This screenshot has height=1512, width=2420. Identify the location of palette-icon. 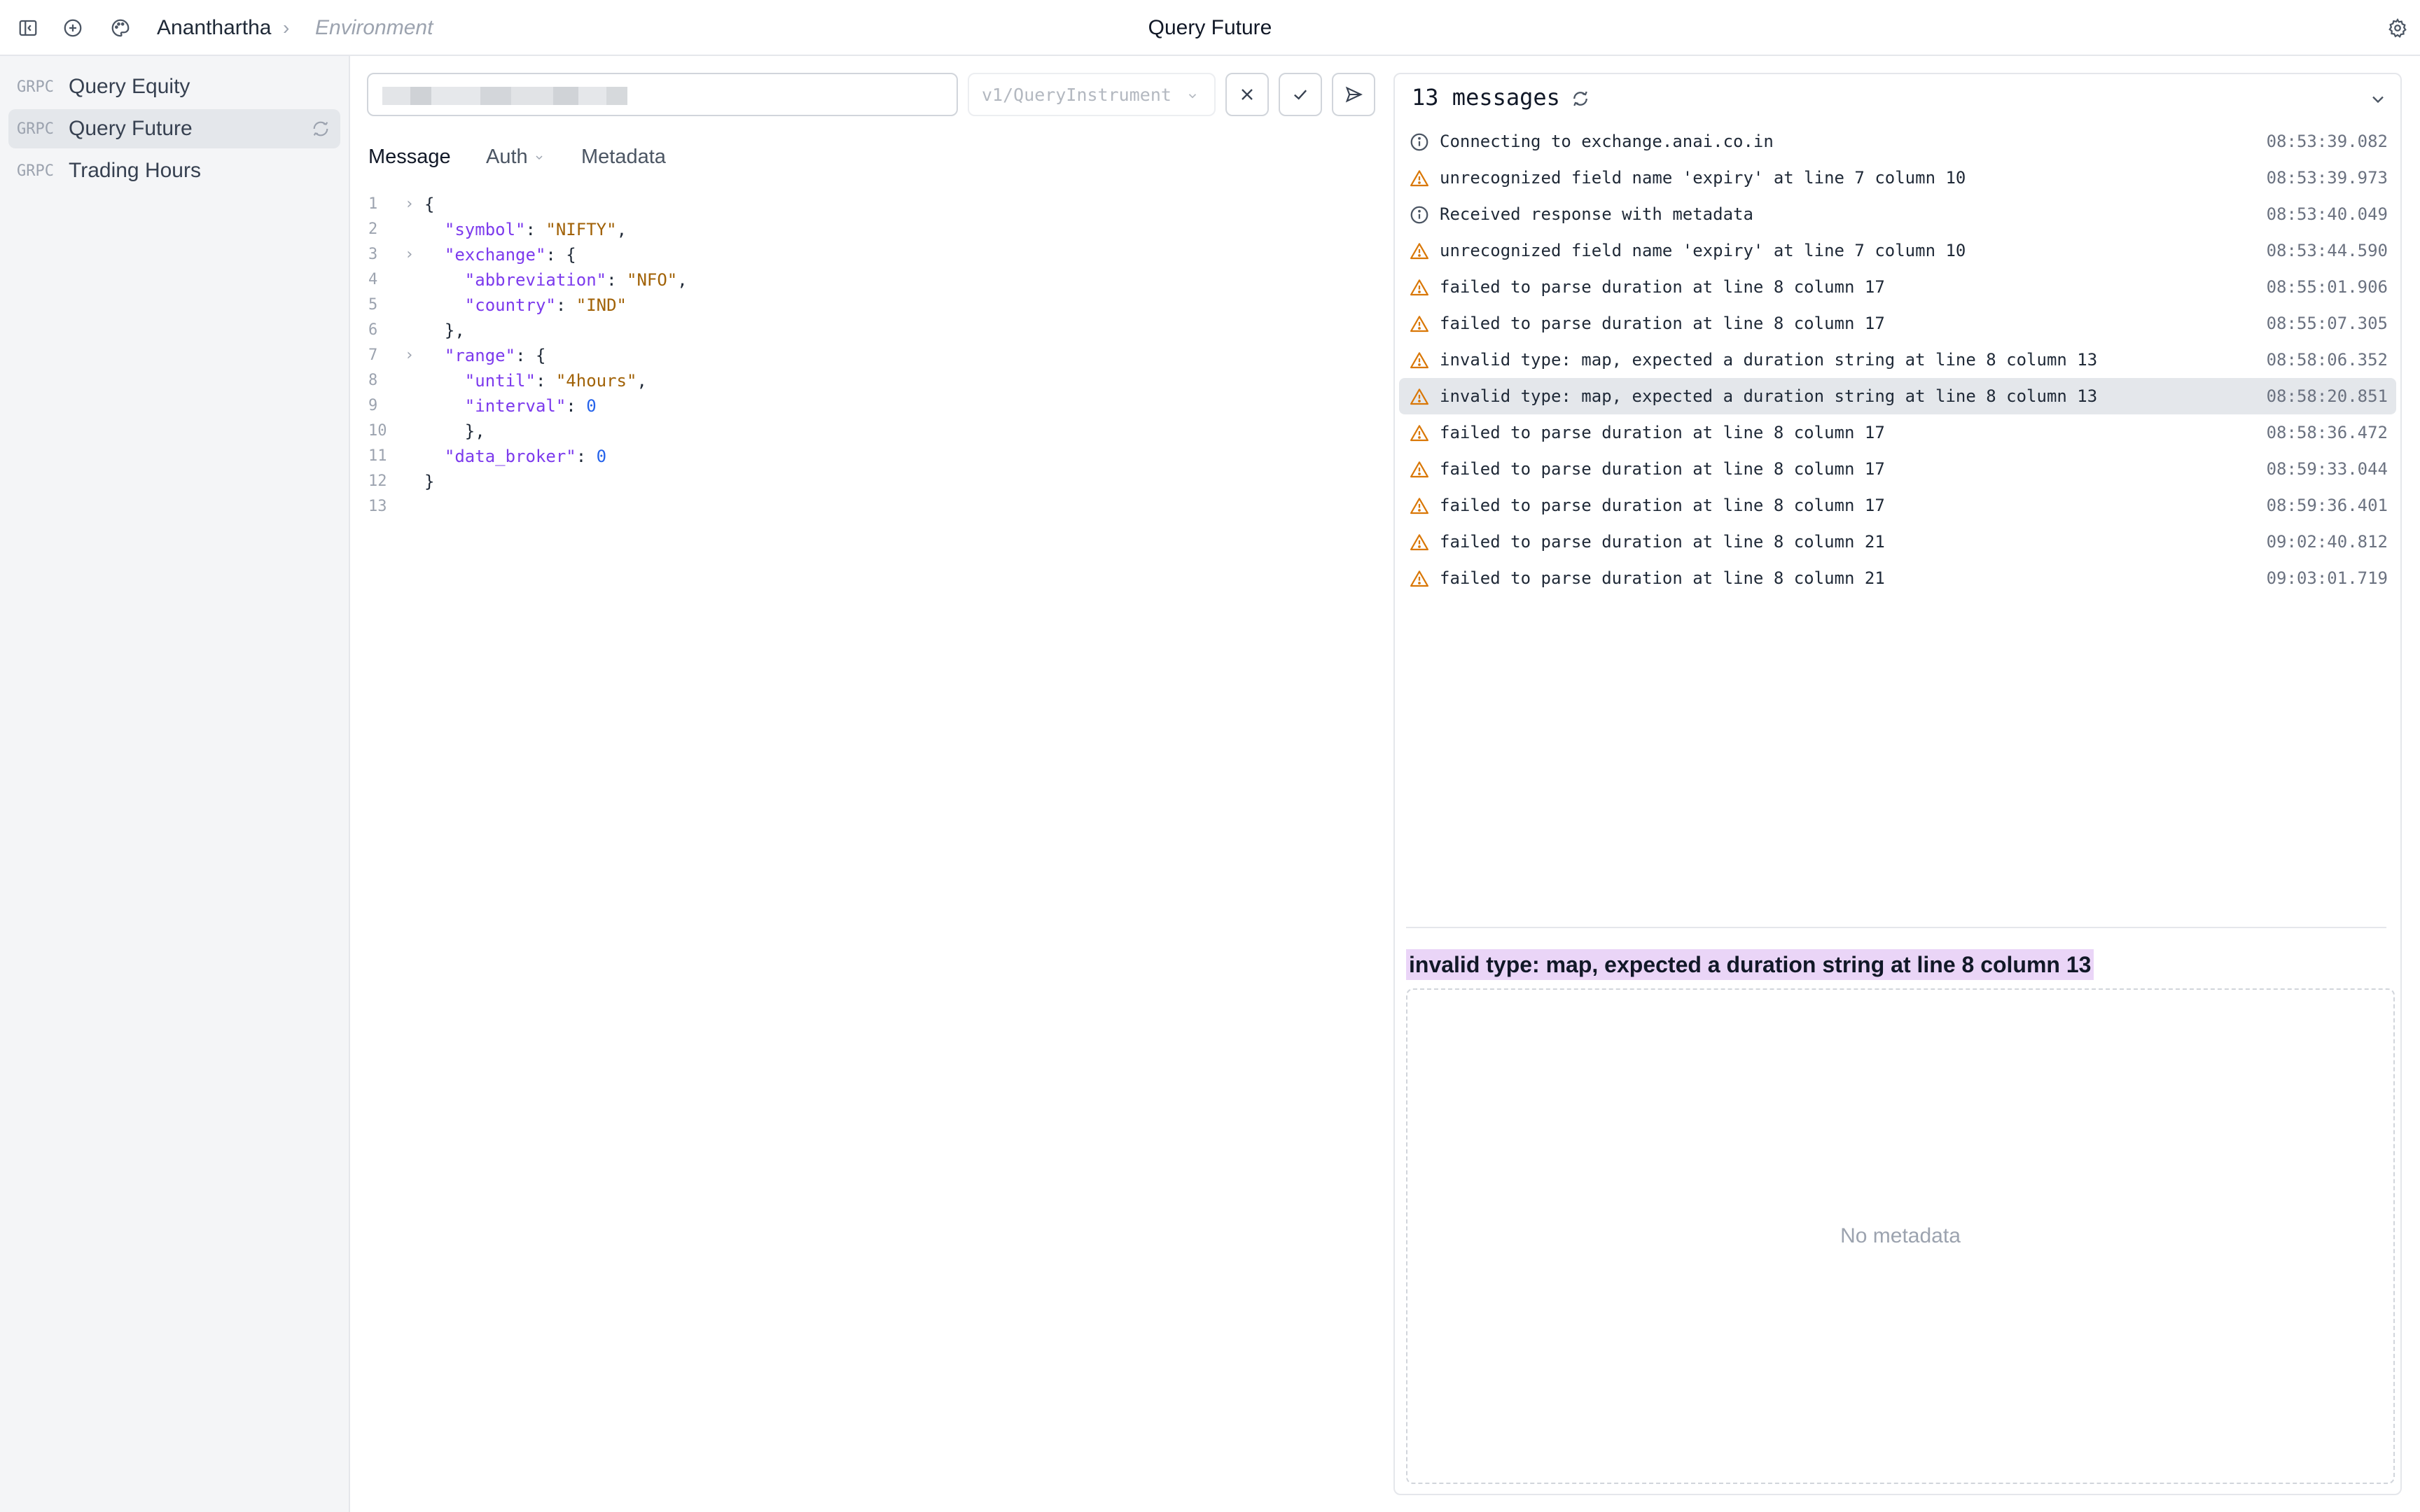
(120, 28).